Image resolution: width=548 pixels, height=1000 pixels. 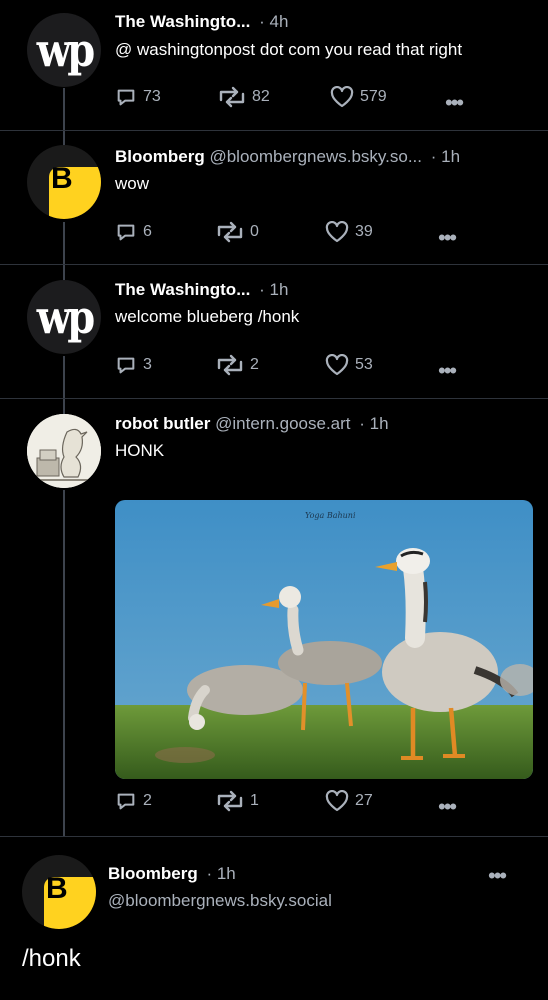 What do you see at coordinates (147, 364) in the screenshot?
I see `reply-count: 3` at bounding box center [147, 364].